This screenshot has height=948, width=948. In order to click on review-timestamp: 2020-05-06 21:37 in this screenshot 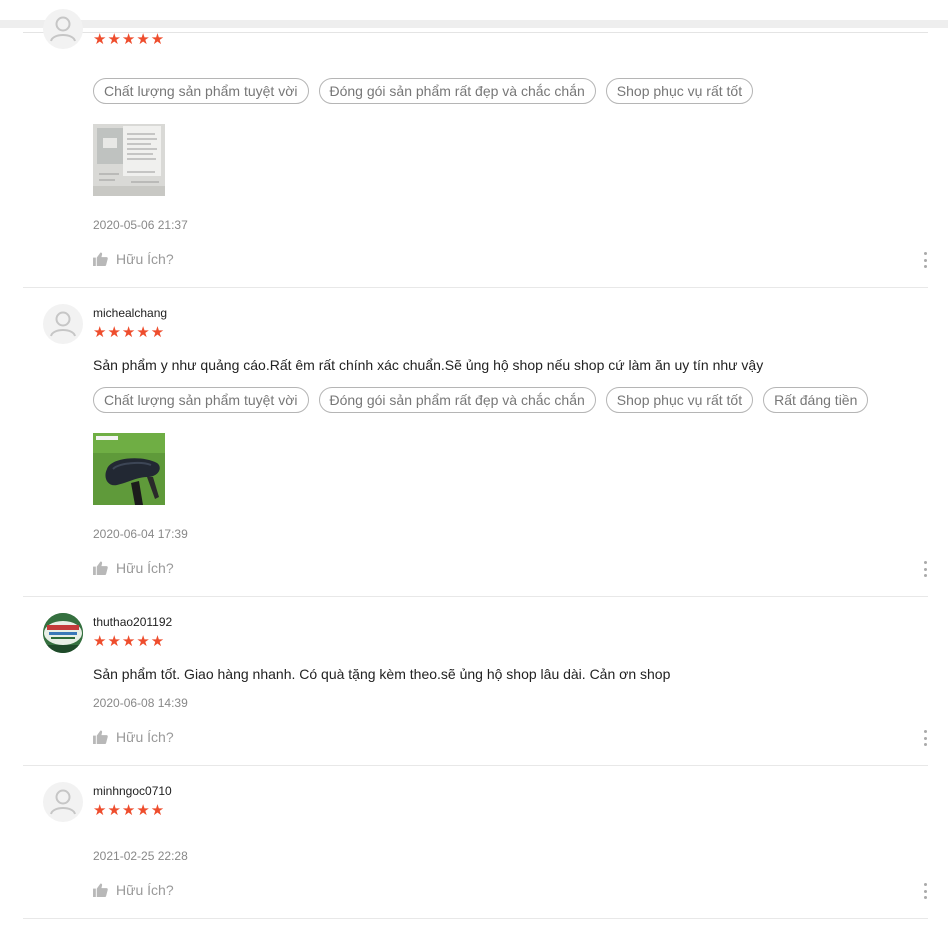, I will do `click(140, 225)`.